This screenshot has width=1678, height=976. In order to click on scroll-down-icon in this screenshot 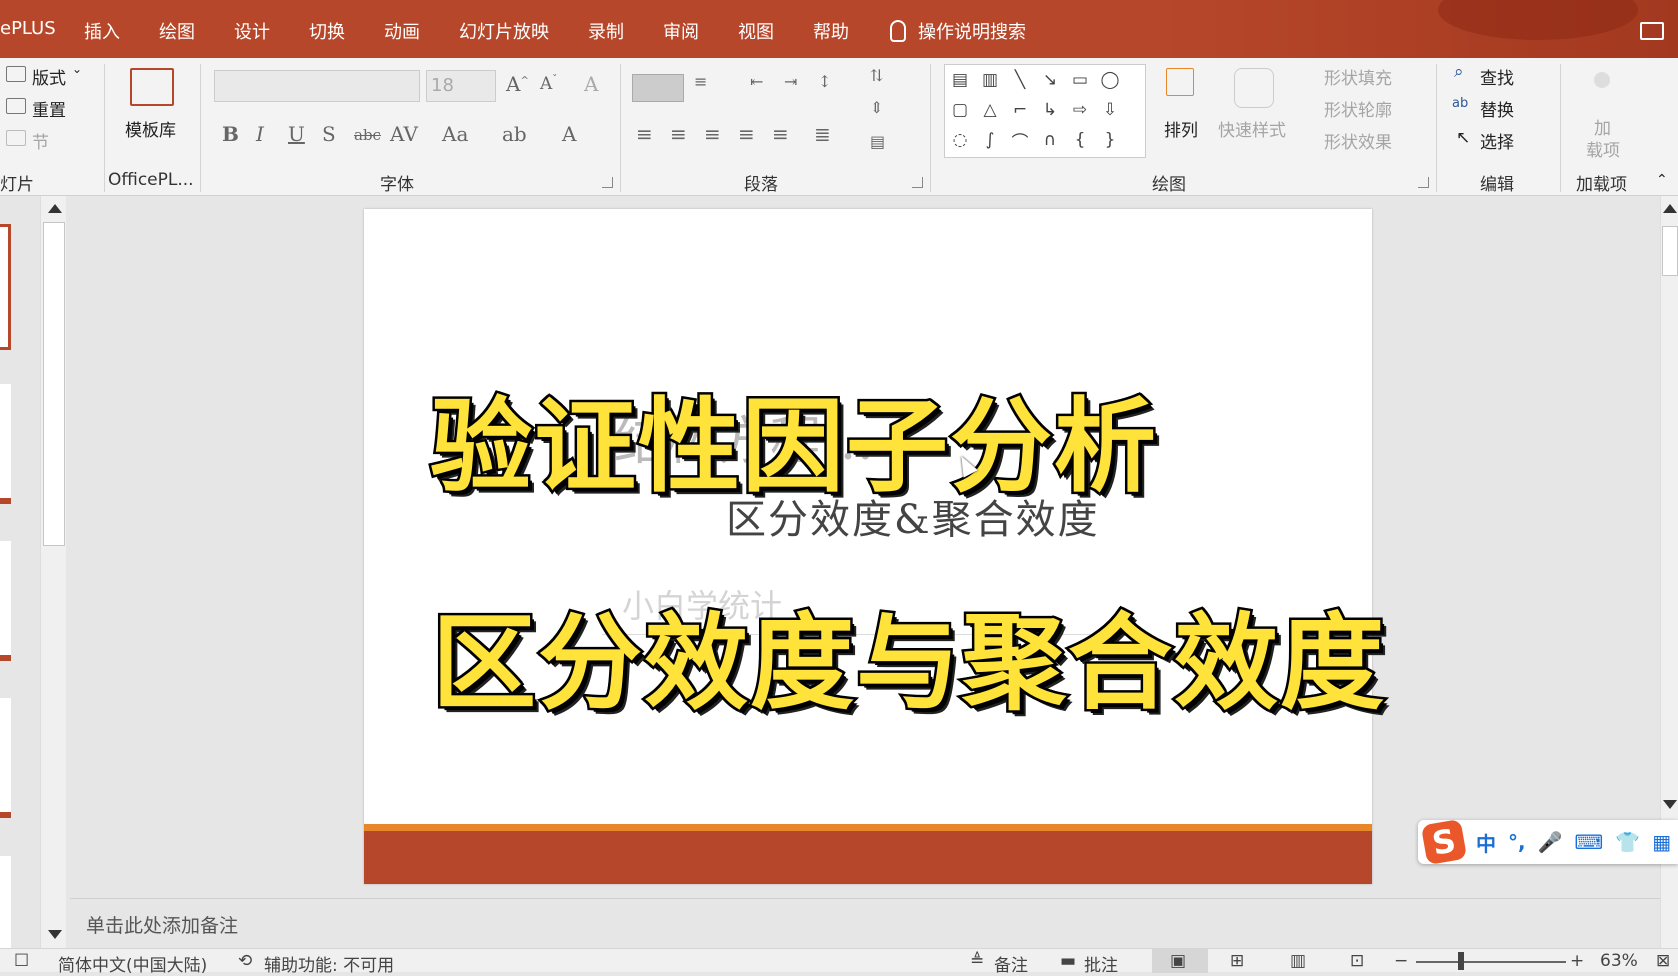, I will do `click(55, 934)`.